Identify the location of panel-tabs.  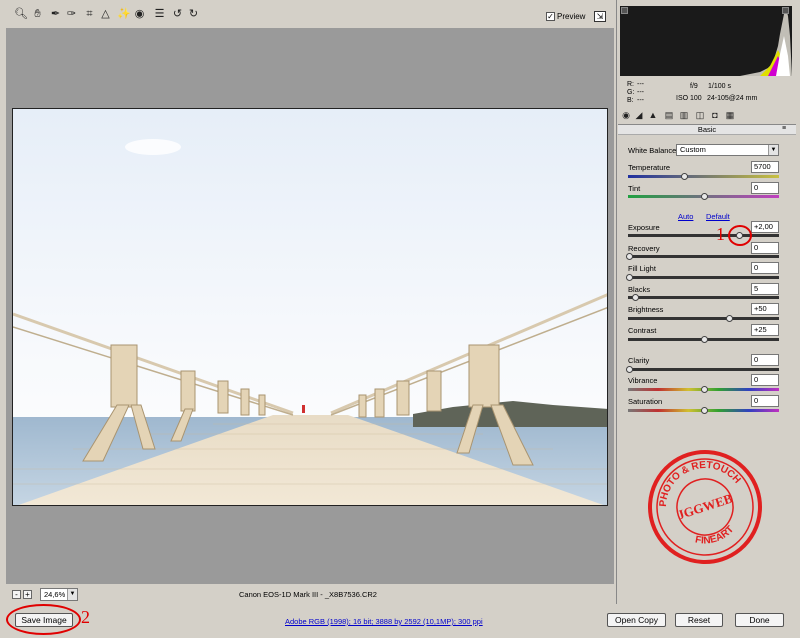
(707, 115).